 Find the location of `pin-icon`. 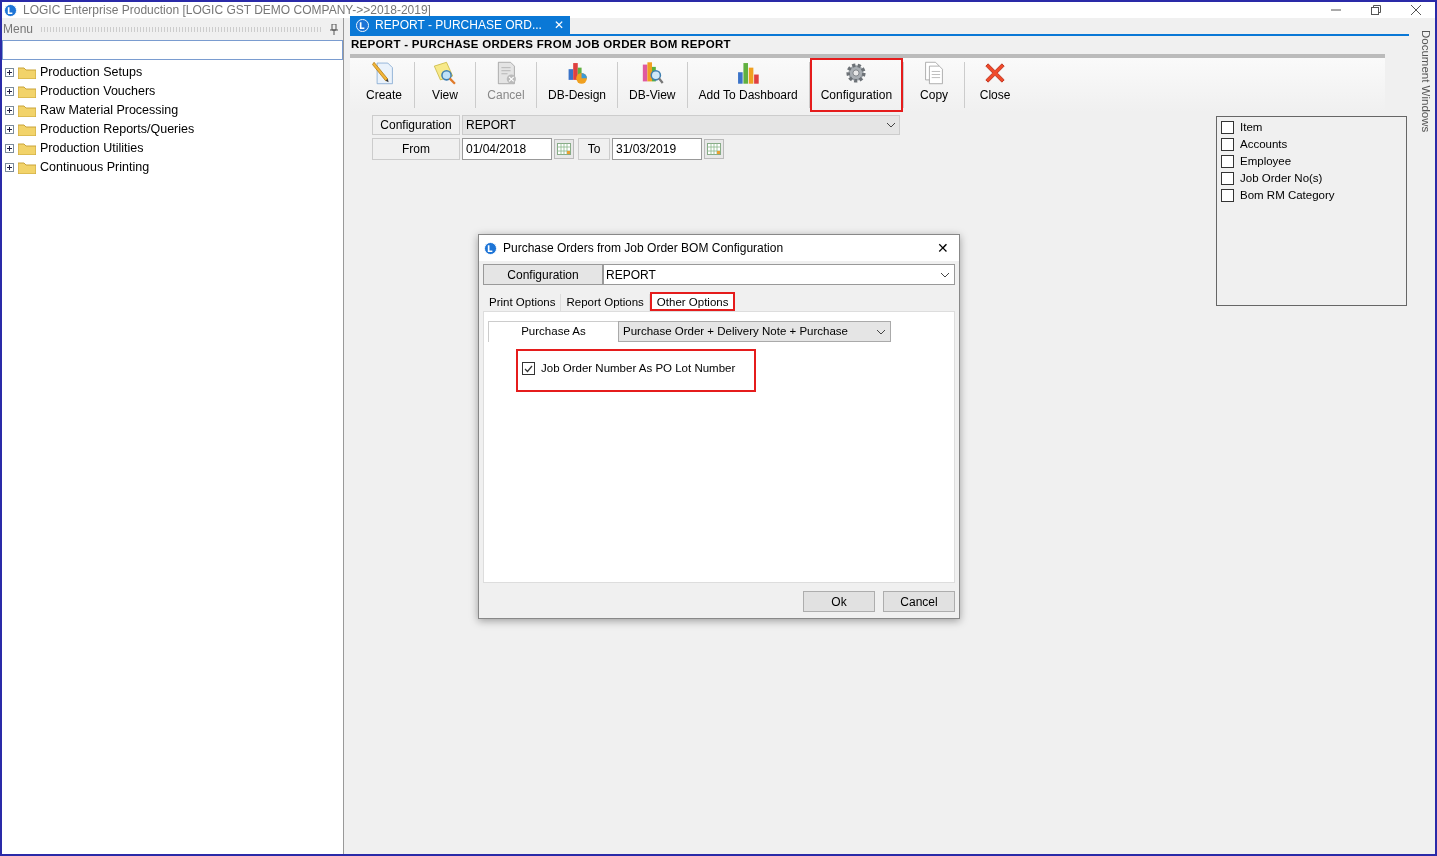

pin-icon is located at coordinates (334, 29).